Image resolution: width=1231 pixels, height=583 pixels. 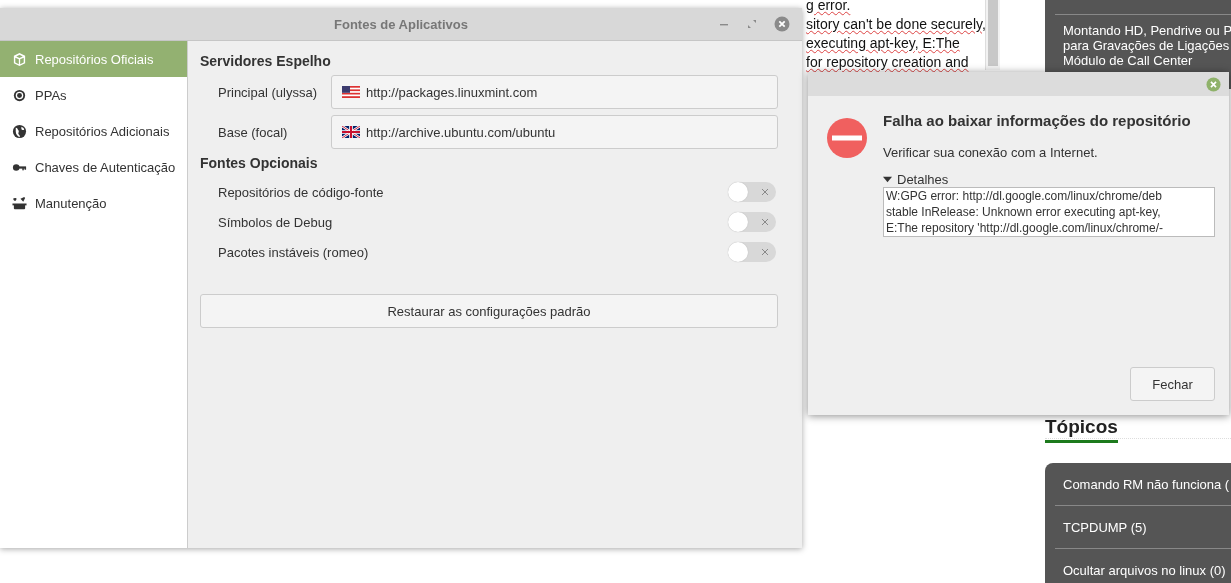 I want to click on dialog-message: Verificar sua conexão com a Internet., so click(x=991, y=152).